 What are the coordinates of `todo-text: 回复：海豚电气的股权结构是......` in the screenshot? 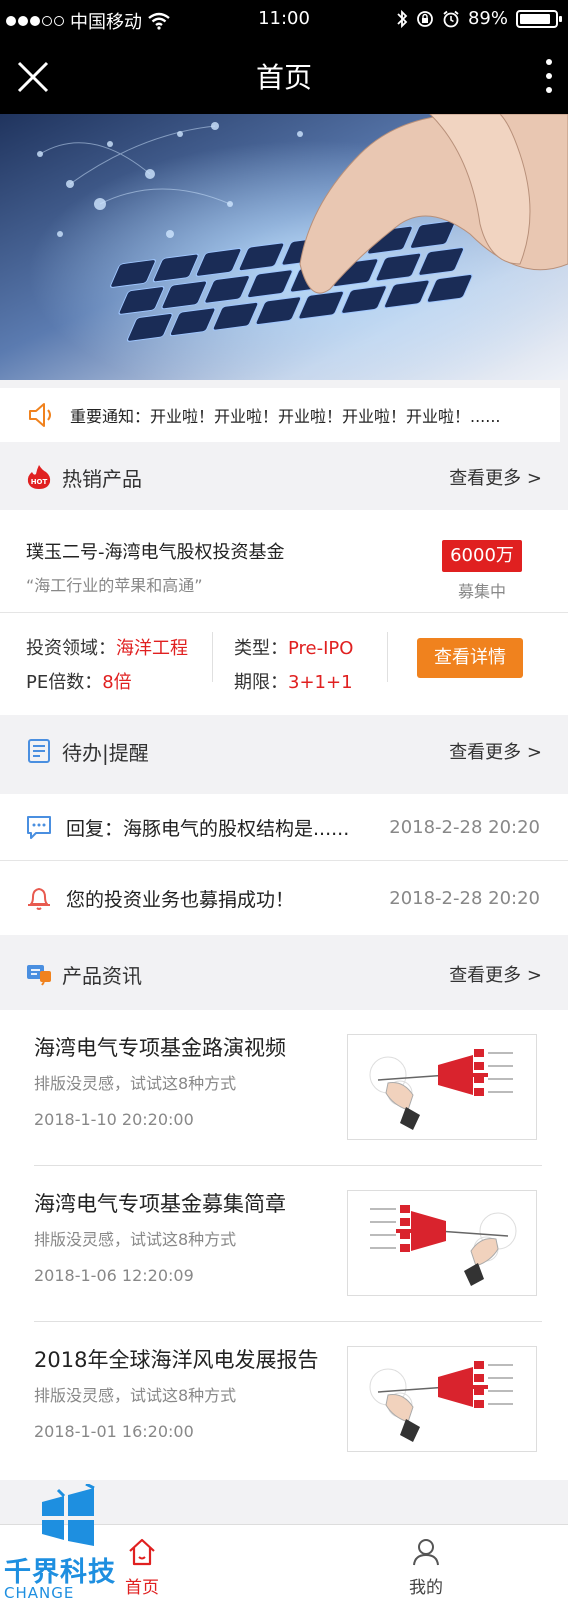 It's located at (208, 828).